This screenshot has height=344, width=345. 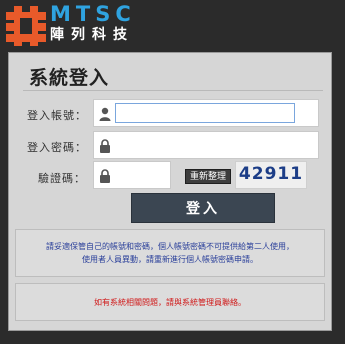 I want to click on mtsc-logo-mark-icon, so click(x=26, y=26).